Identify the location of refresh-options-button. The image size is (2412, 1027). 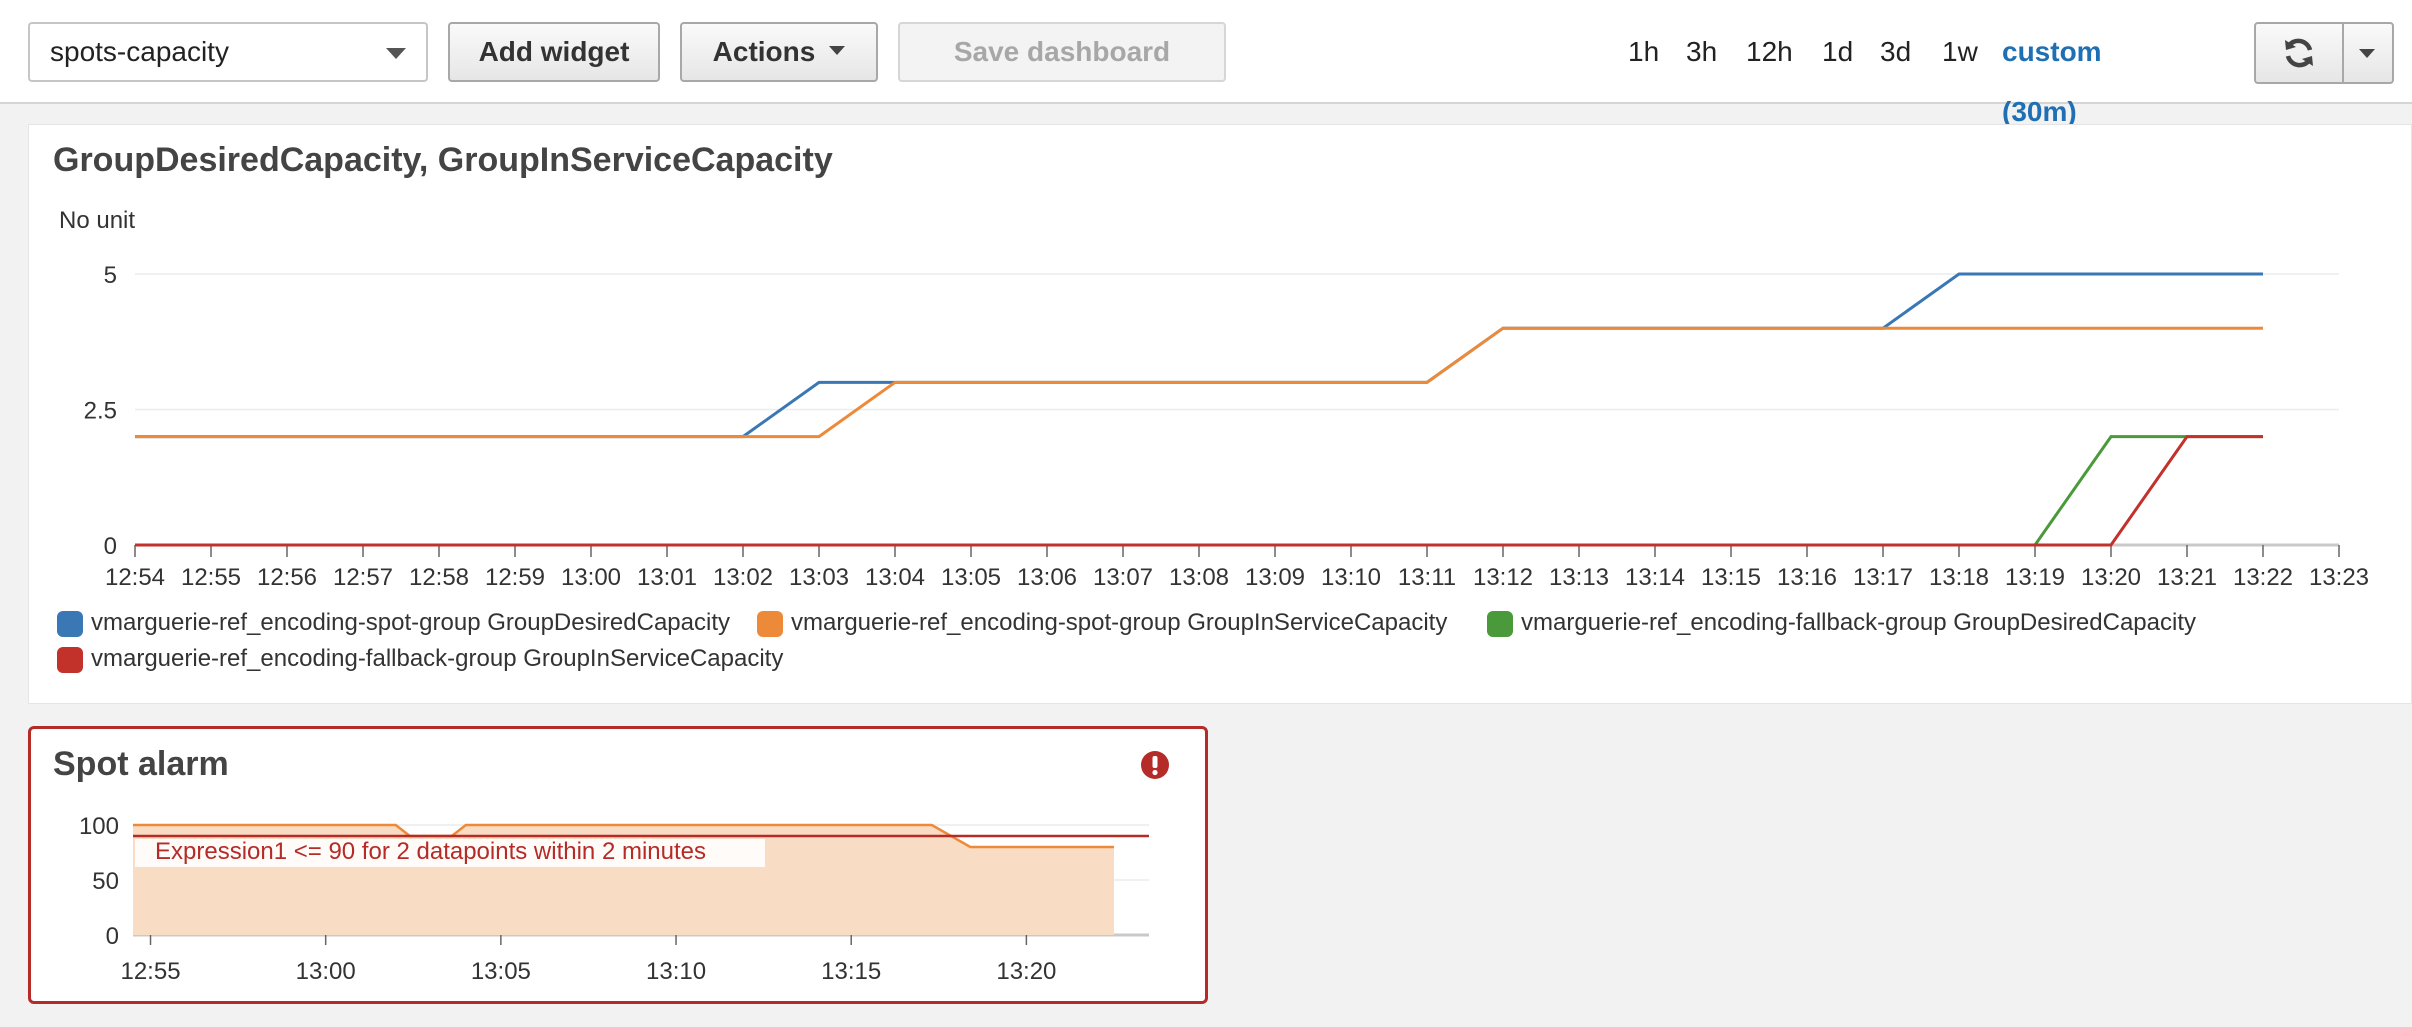
(2368, 53).